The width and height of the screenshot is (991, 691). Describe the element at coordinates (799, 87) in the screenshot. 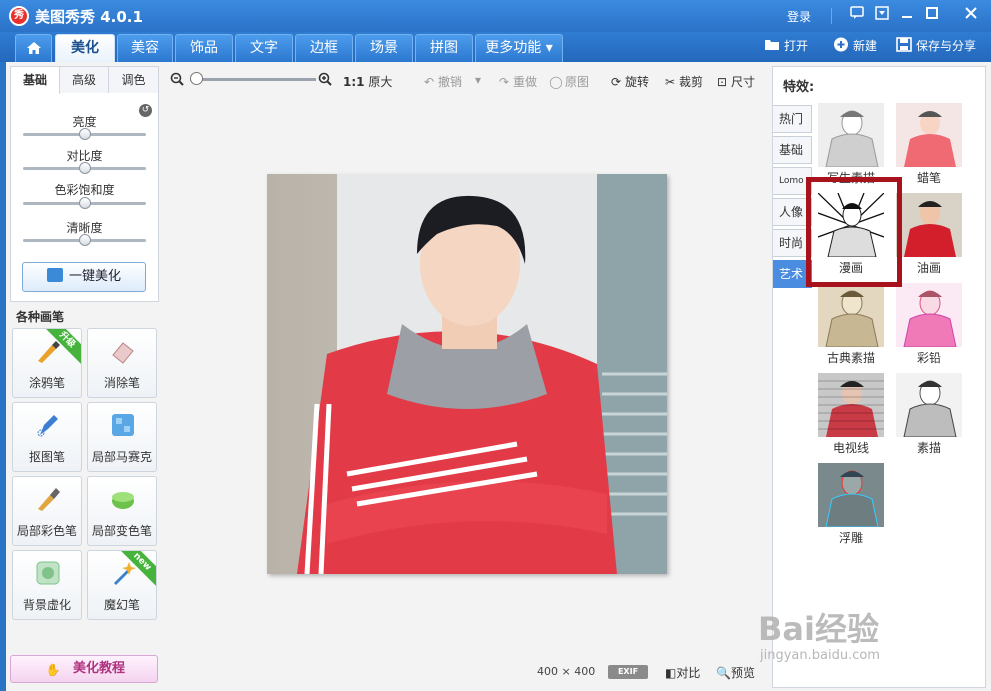

I see `effects-title: 特效:` at that location.